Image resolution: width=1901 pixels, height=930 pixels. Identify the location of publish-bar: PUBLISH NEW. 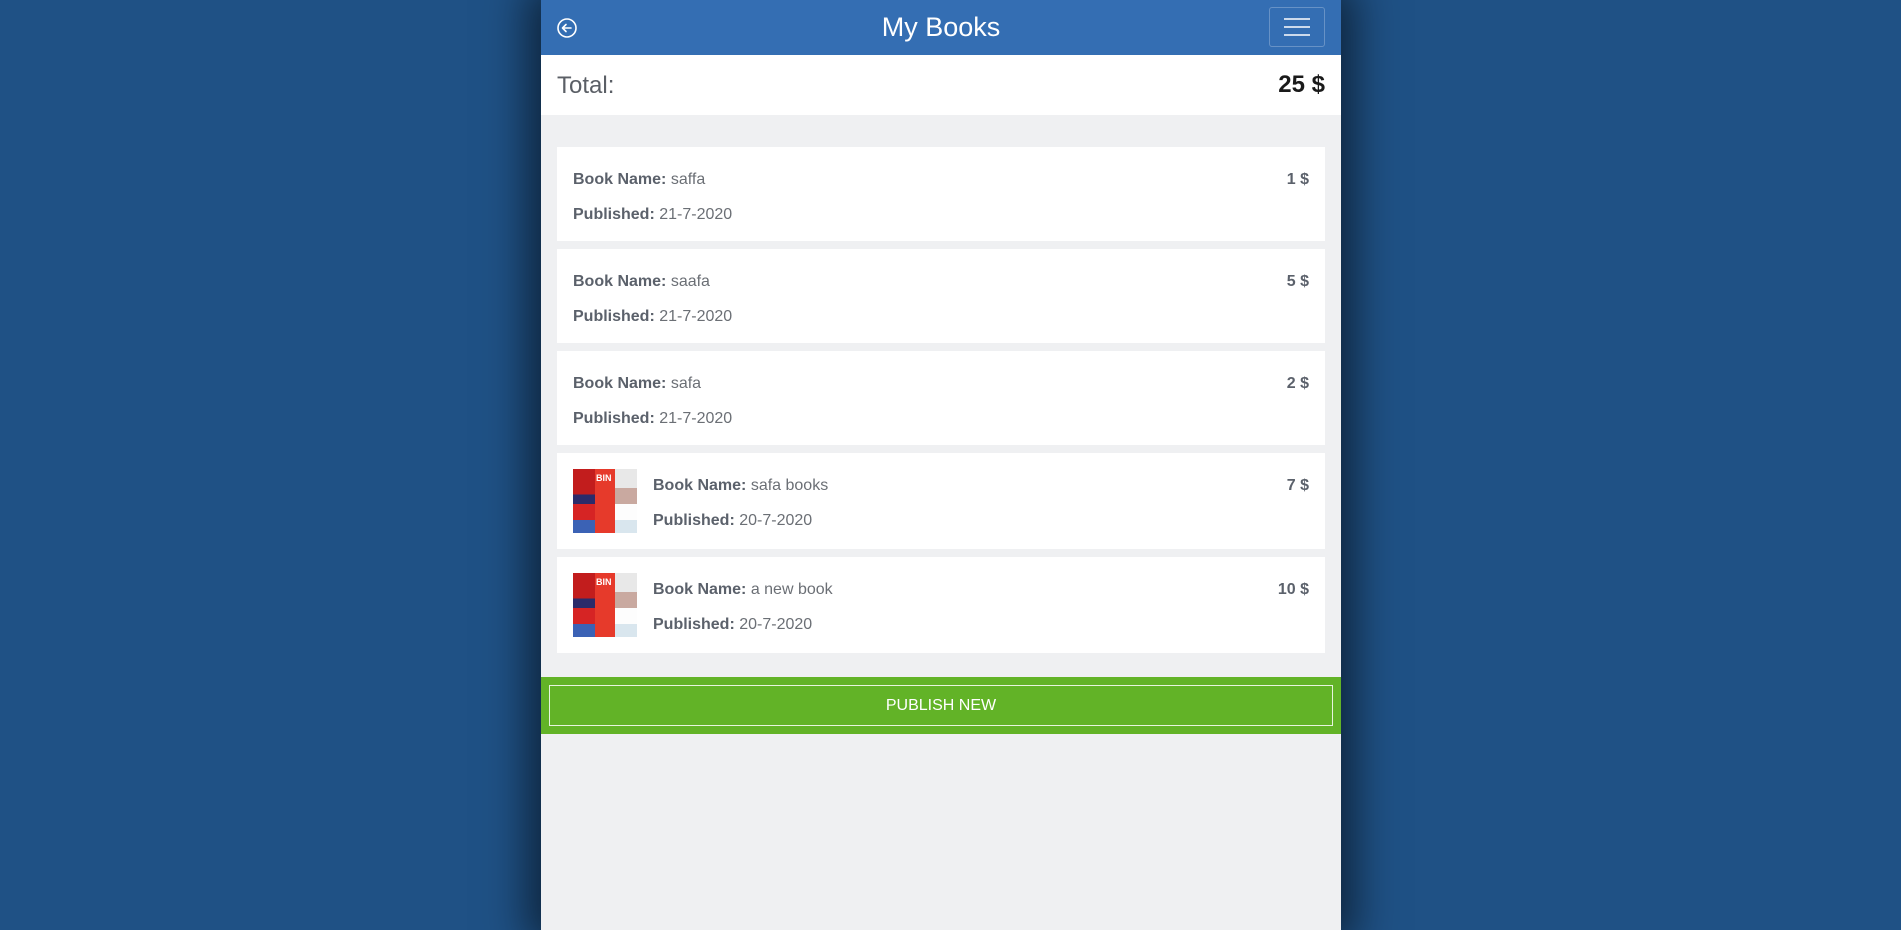
(941, 705).